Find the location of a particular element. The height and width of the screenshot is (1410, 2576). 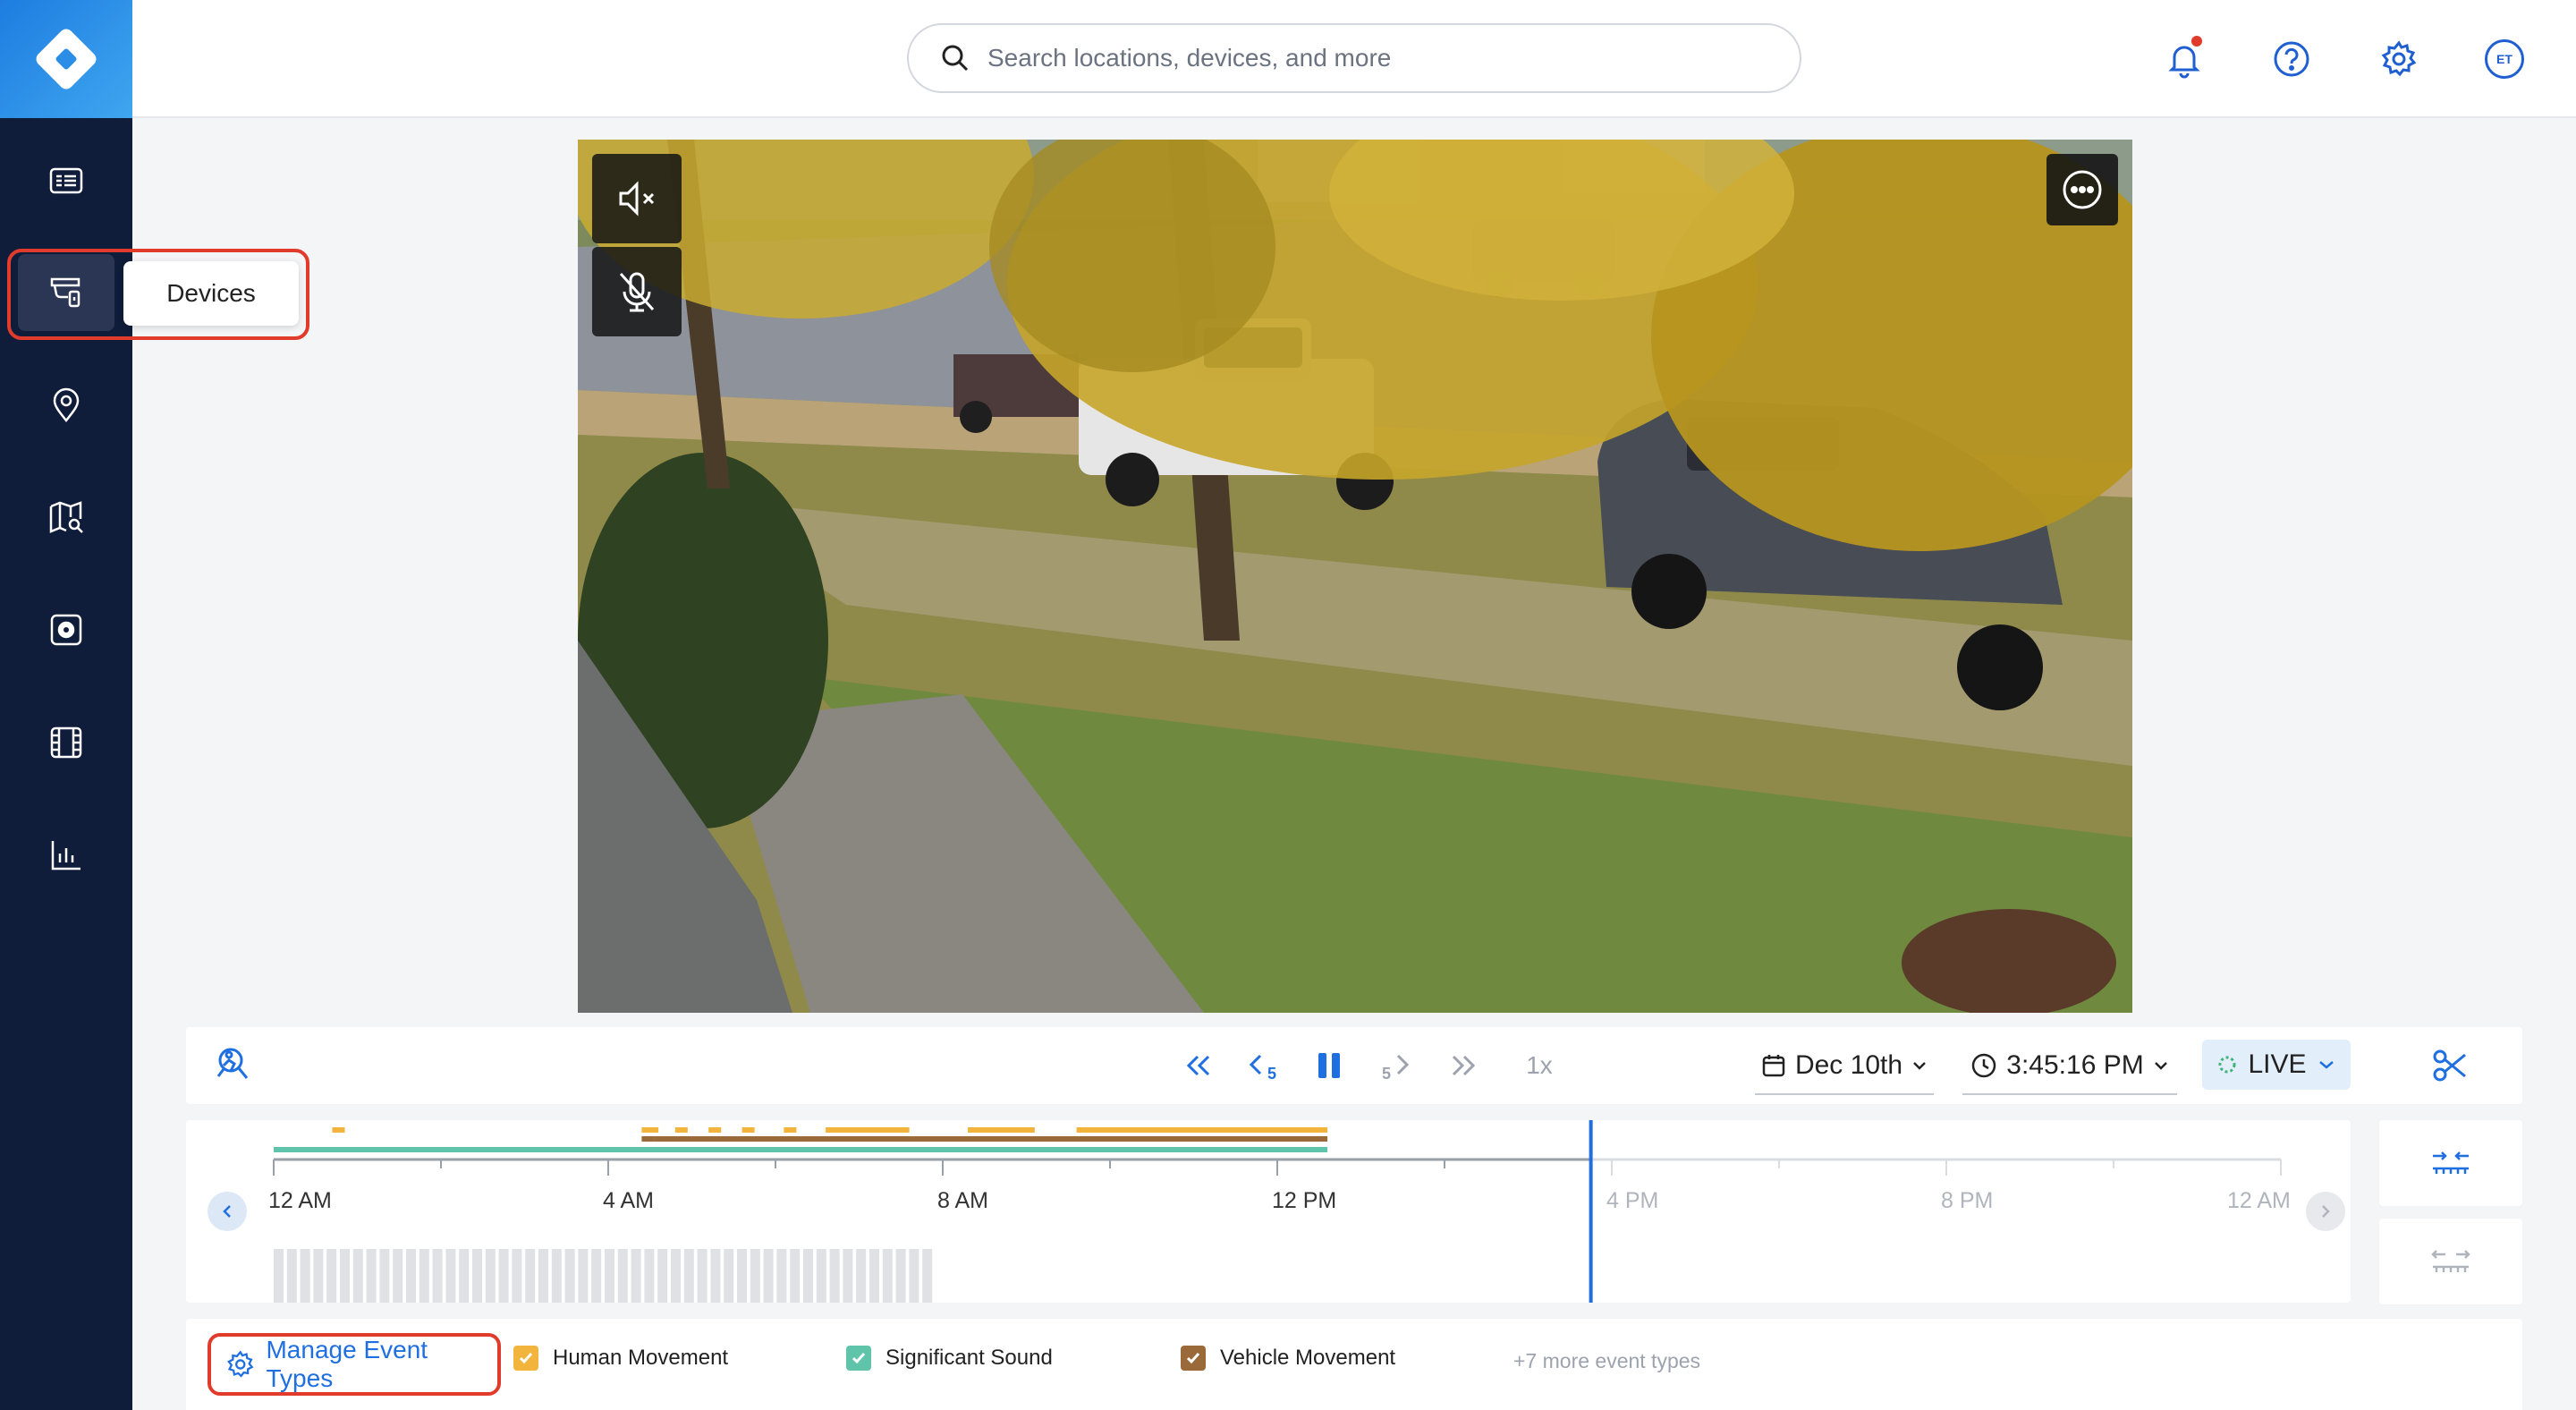

logo is located at coordinates (66, 59).